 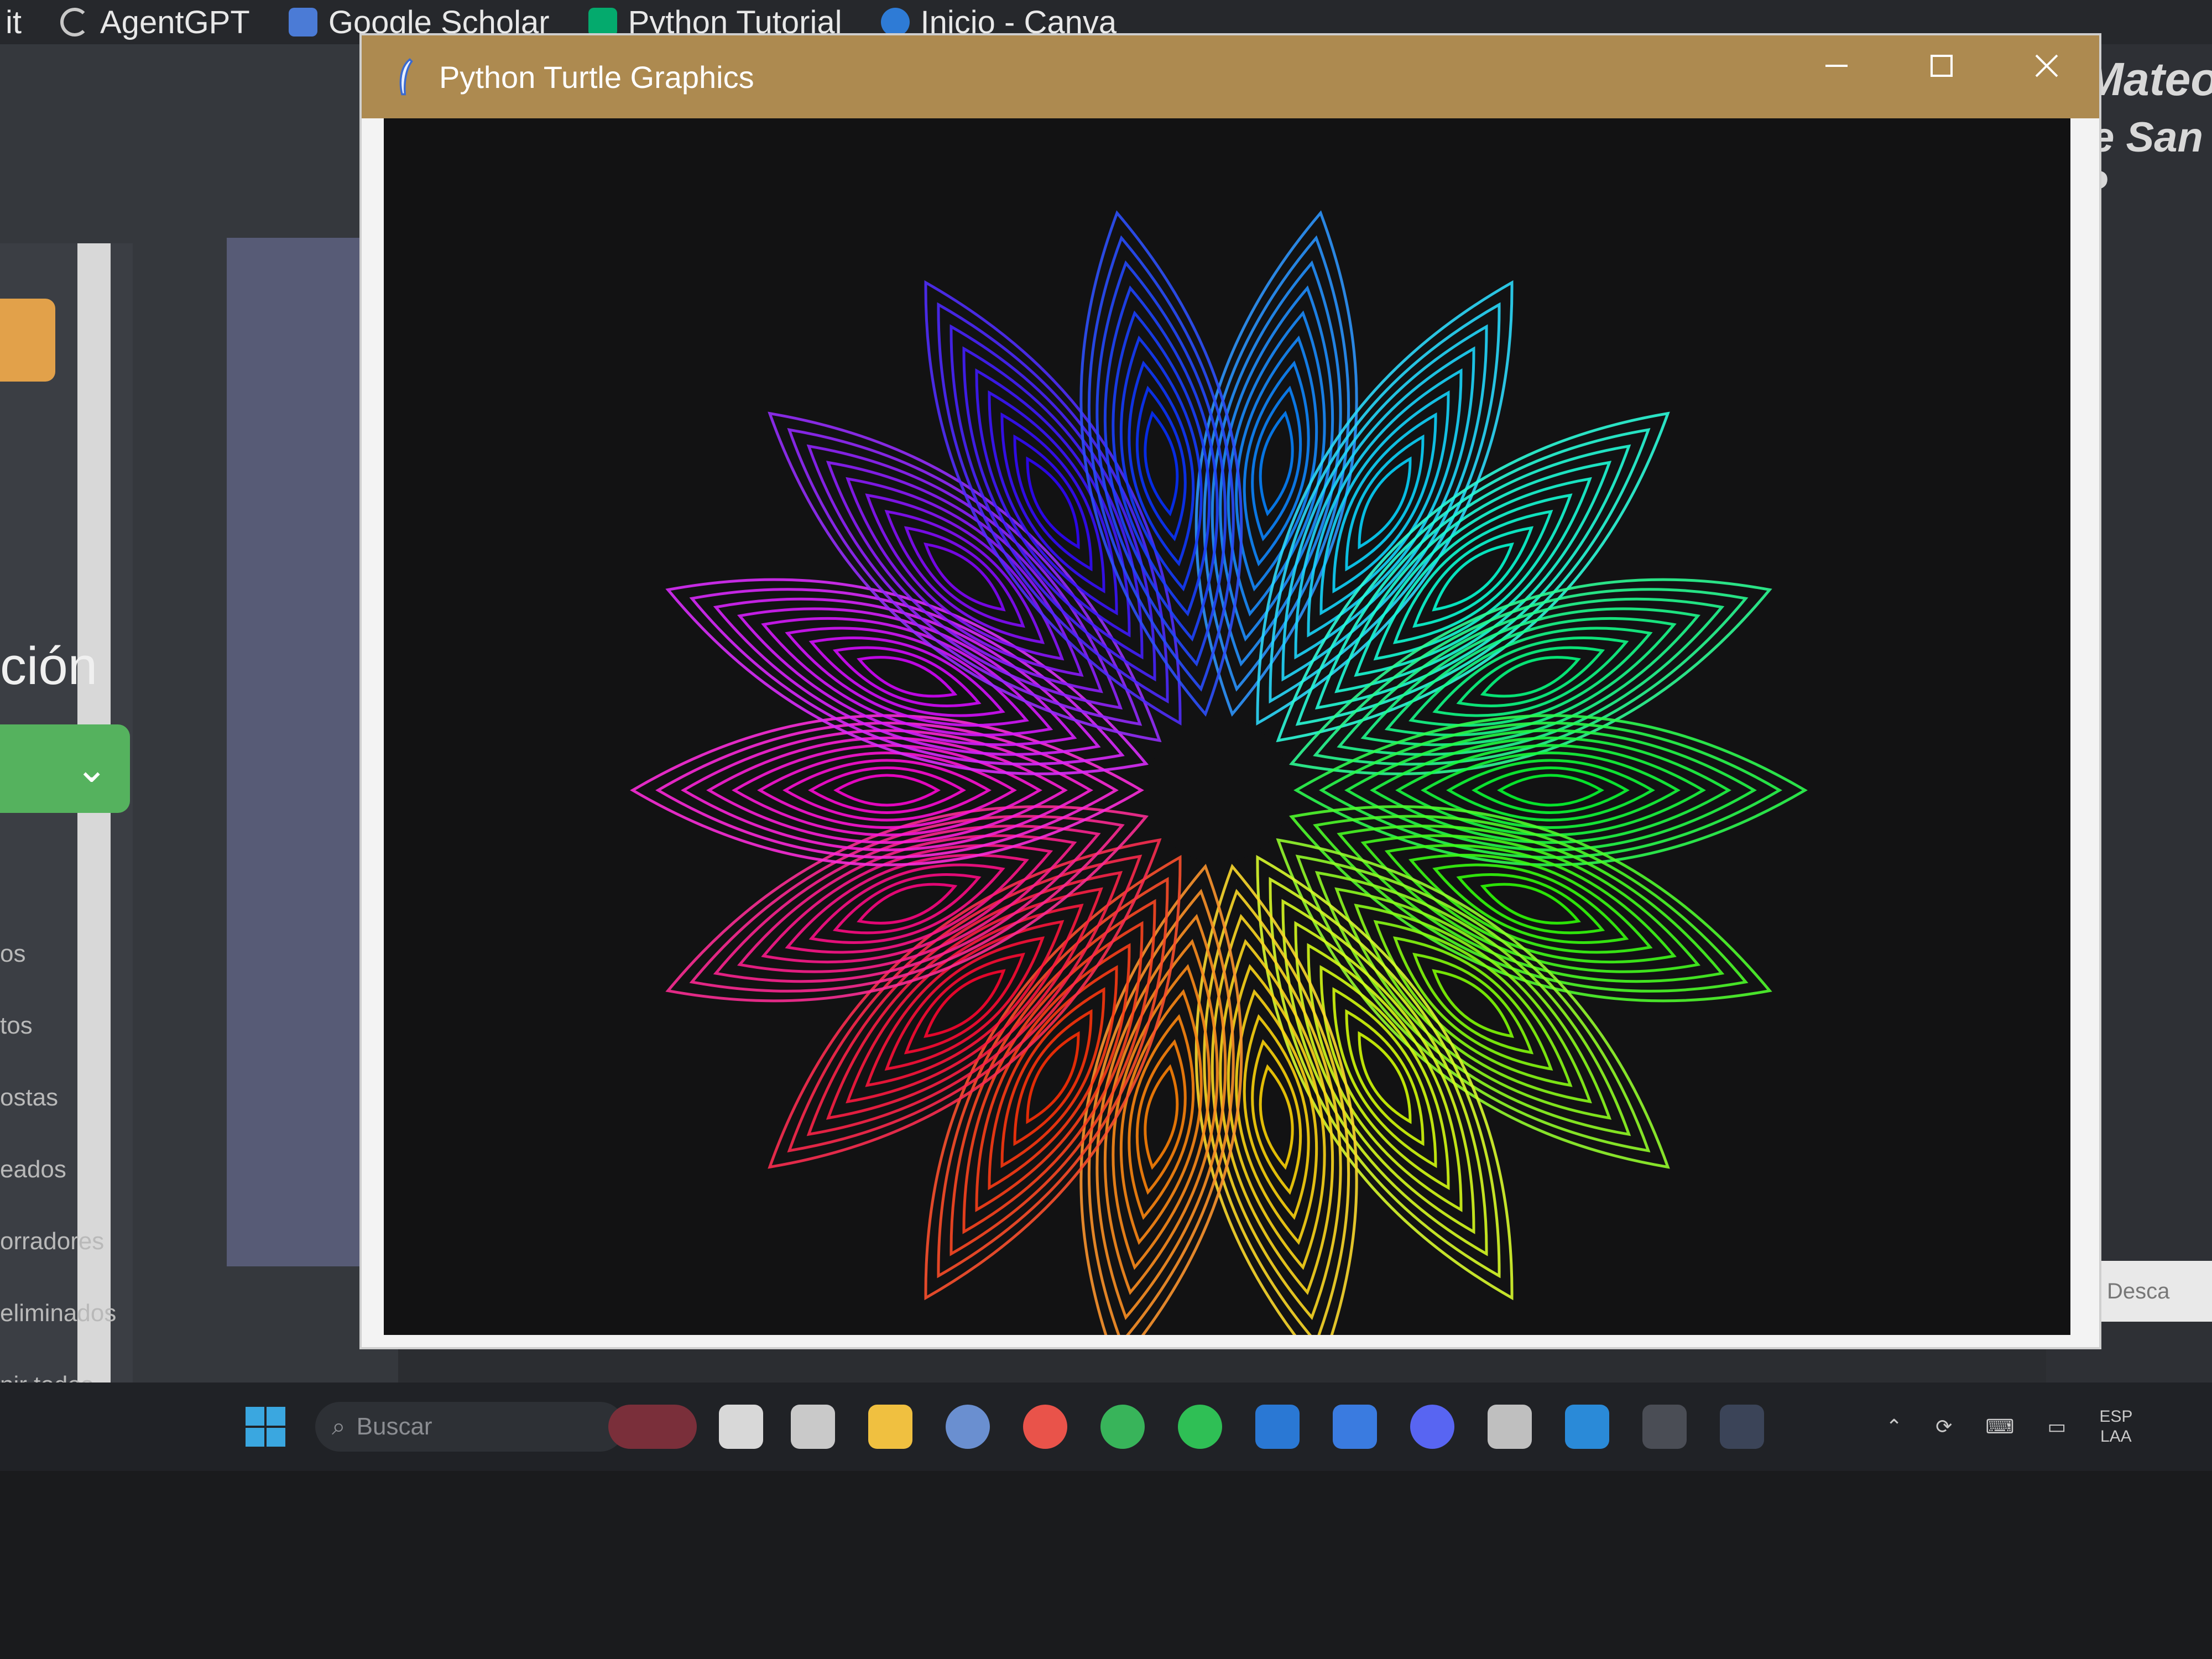 I want to click on bookmark-item: it, so click(x=14, y=23).